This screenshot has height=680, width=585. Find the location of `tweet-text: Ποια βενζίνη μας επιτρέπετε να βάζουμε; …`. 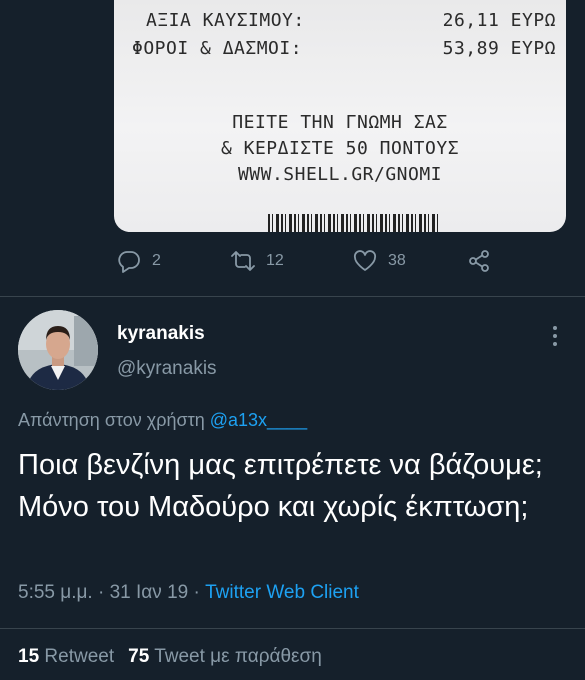

tweet-text: Ποια βενζίνη μας επιτρέπετε να βάζουμε; … is located at coordinates (280, 486).